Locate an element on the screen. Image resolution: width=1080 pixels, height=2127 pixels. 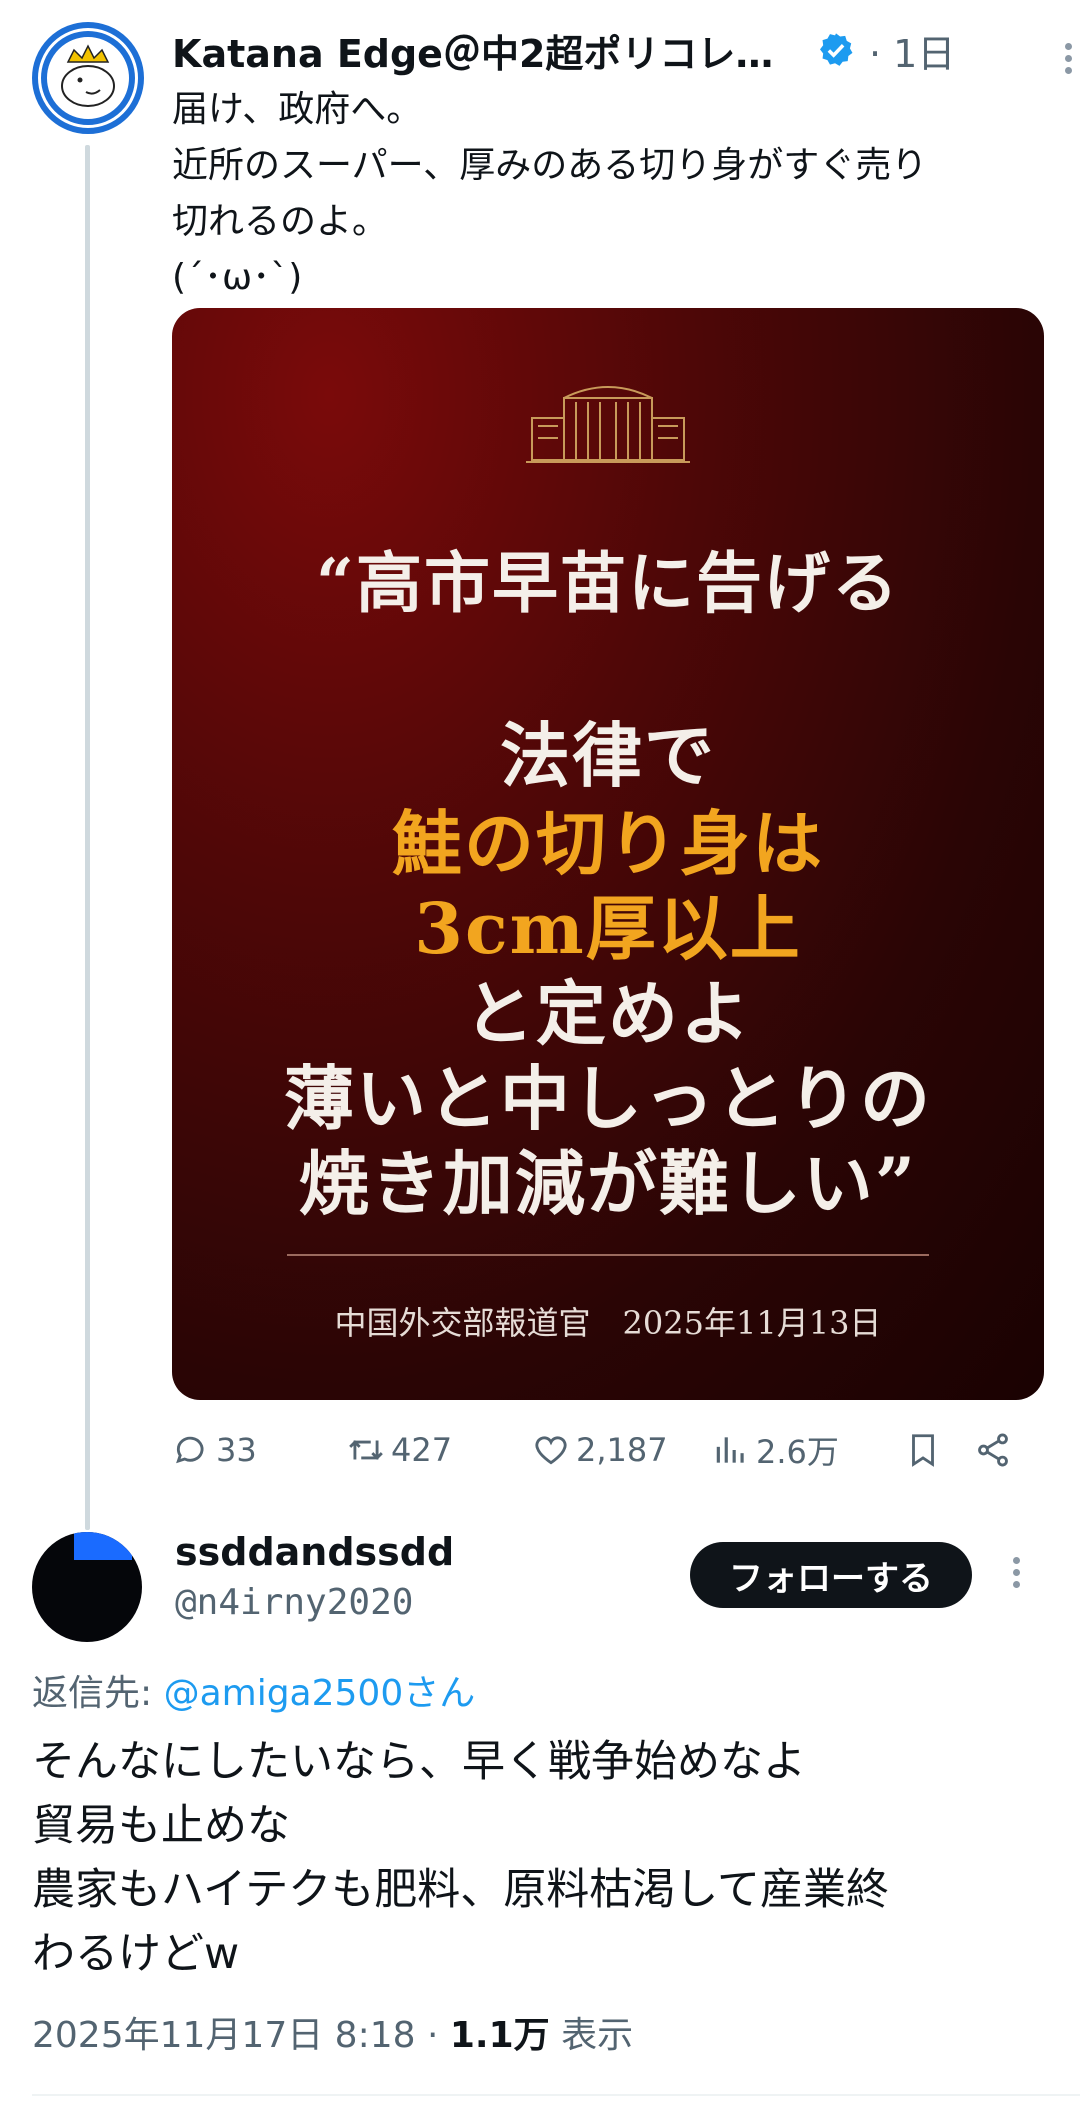
reply-author-avatar is located at coordinates (87, 1587).